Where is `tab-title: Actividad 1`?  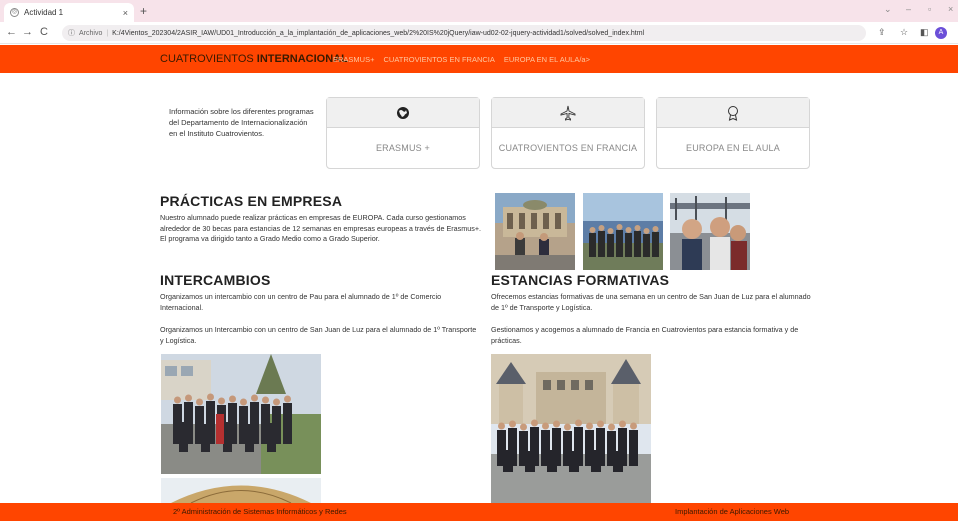 tab-title: Actividad 1 is located at coordinates (44, 12).